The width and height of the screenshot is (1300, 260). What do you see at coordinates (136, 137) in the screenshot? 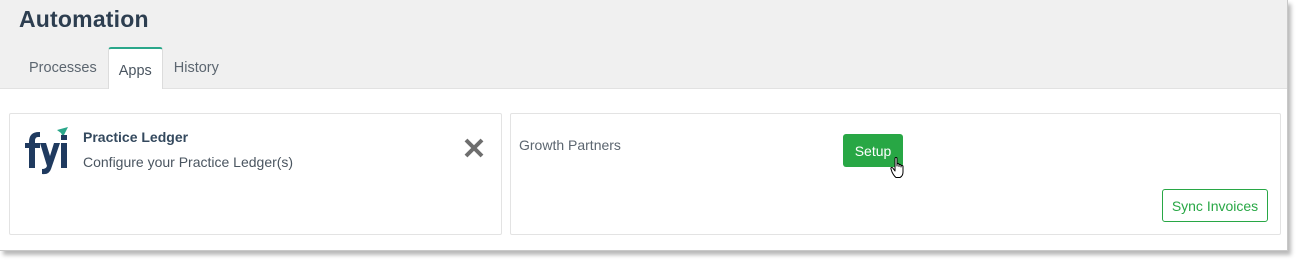
I see `practice-ledger-title: Practice Ledger` at bounding box center [136, 137].